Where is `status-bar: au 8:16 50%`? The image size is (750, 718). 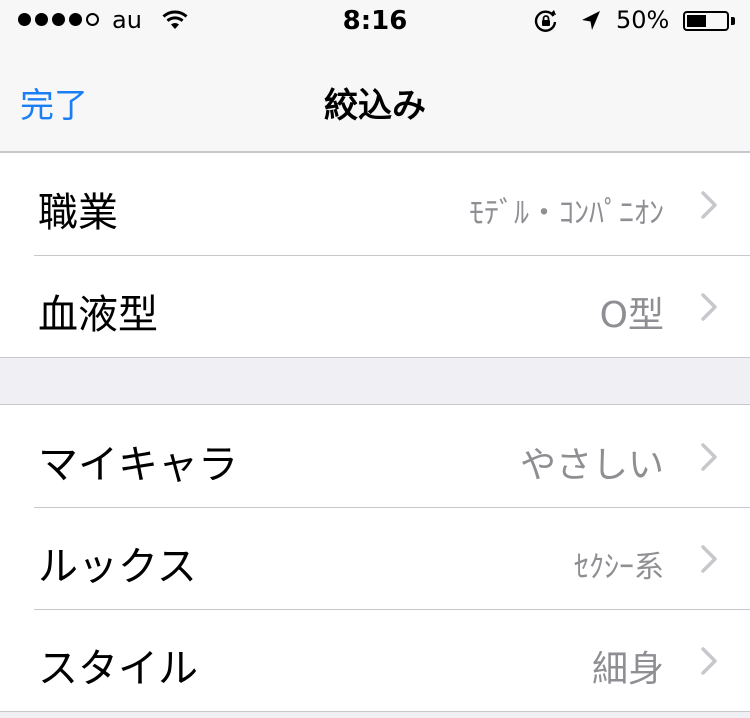
status-bar: au 8:16 50% is located at coordinates (375, 20).